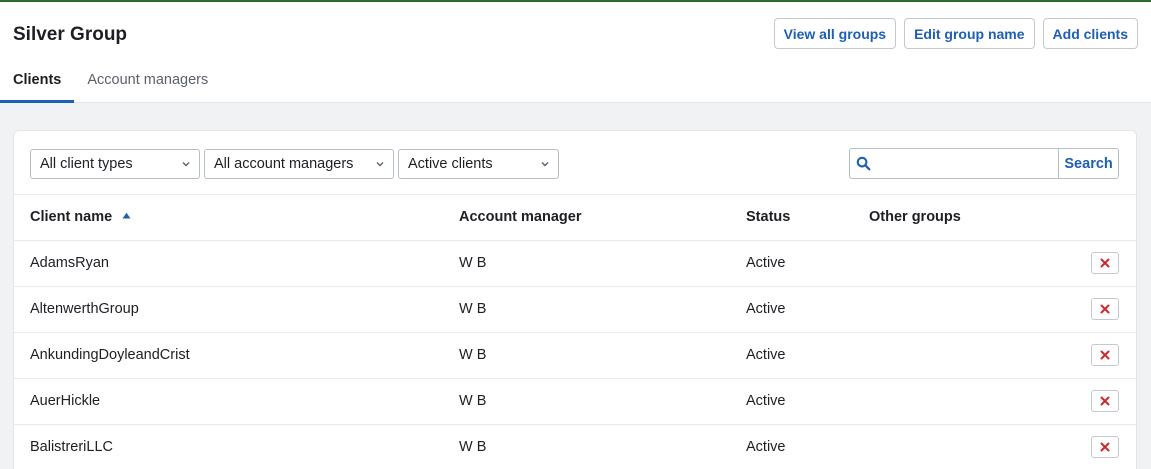 The height and width of the screenshot is (469, 1151). I want to click on column-header-status: Status, so click(807, 218).